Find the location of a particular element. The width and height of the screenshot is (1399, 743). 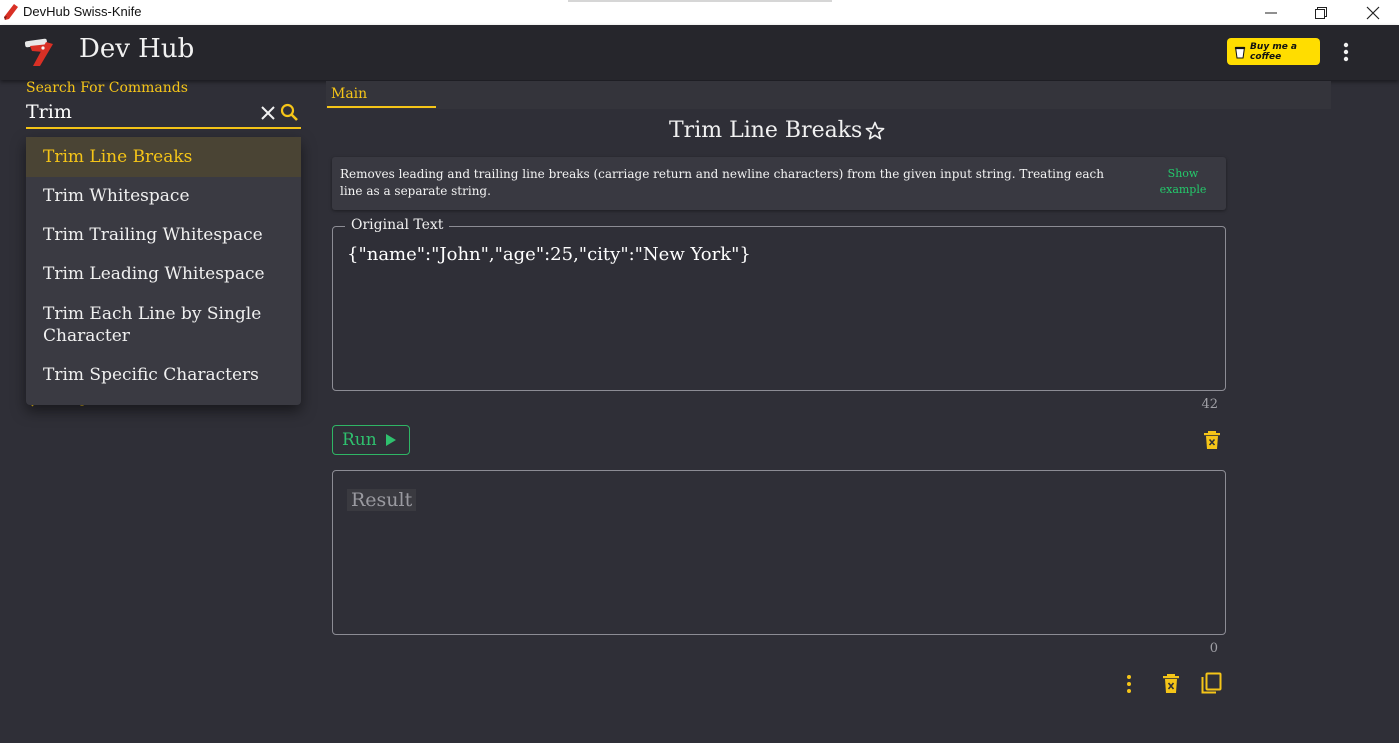

search-underline is located at coordinates (163, 128).